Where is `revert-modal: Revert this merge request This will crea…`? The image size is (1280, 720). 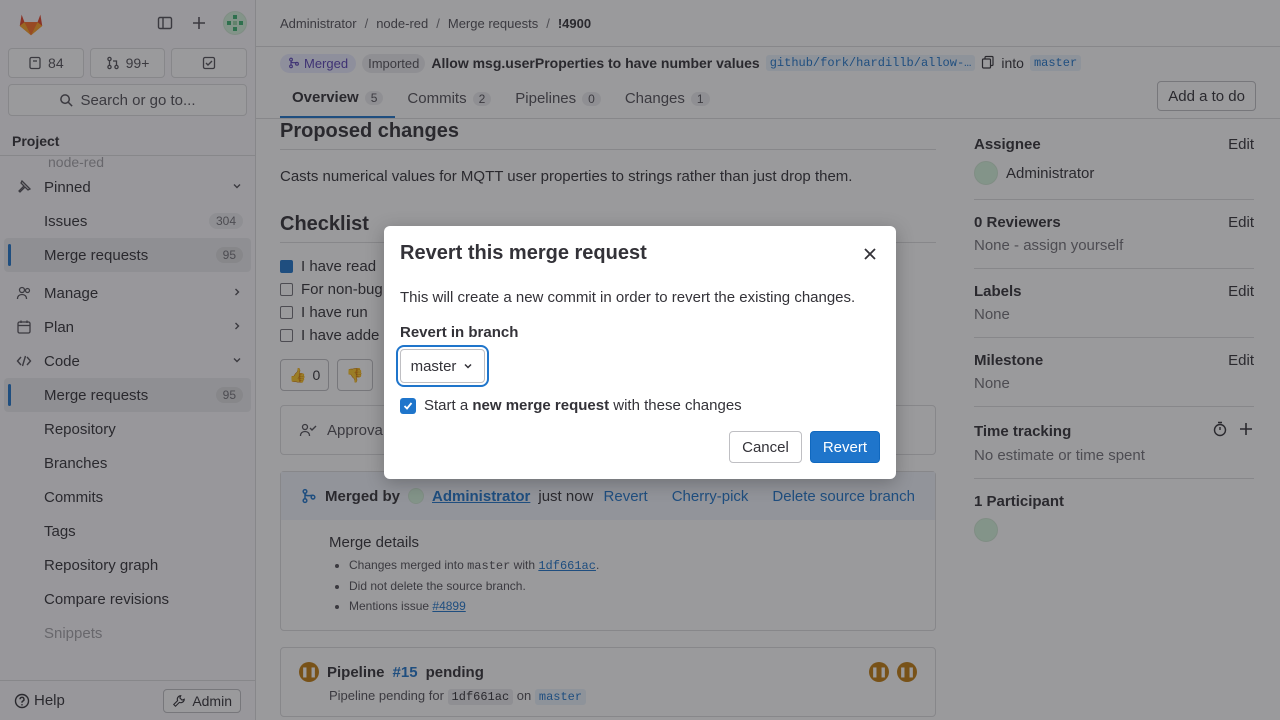 revert-modal: Revert this merge request This will crea… is located at coordinates (640, 352).